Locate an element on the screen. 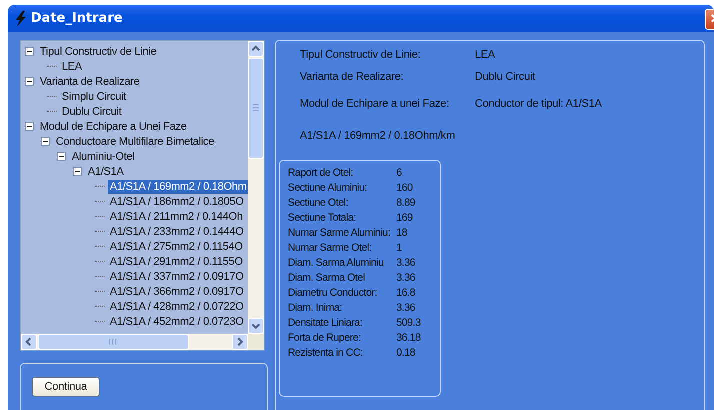  property-label: Diam. Inima: is located at coordinates (316, 308).